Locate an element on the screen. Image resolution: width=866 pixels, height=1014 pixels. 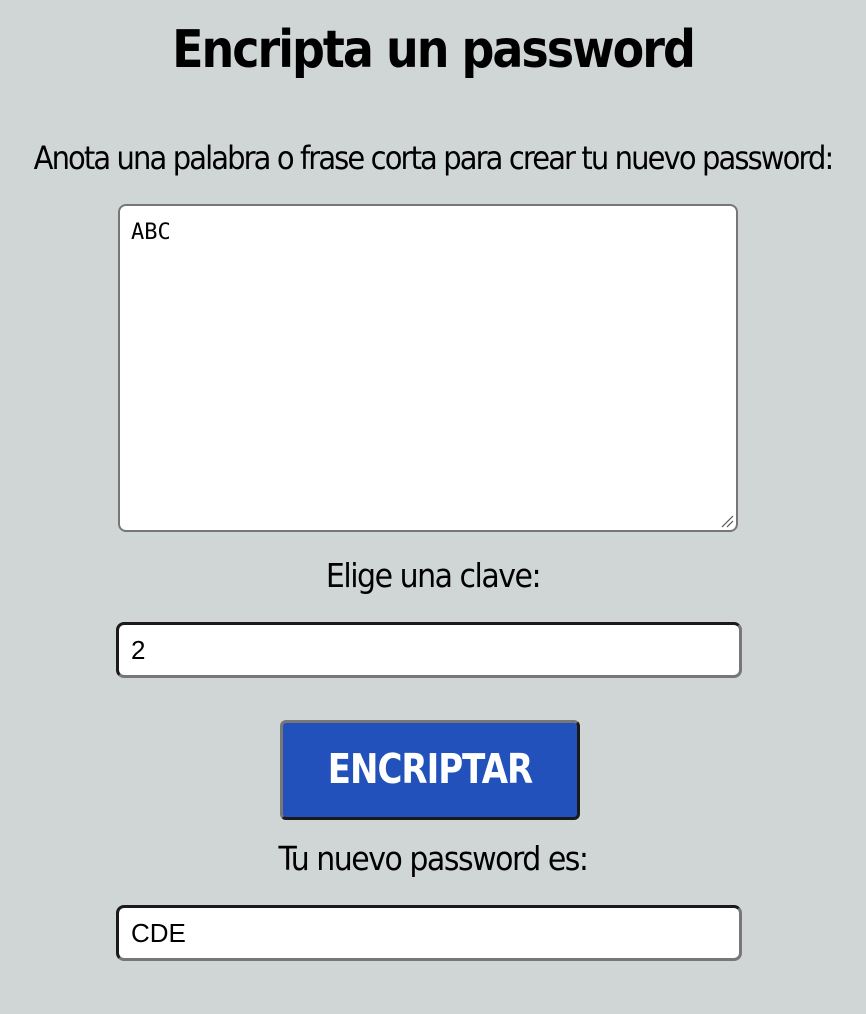
encrypt-button: ENCRIPTAR is located at coordinates (430, 770).